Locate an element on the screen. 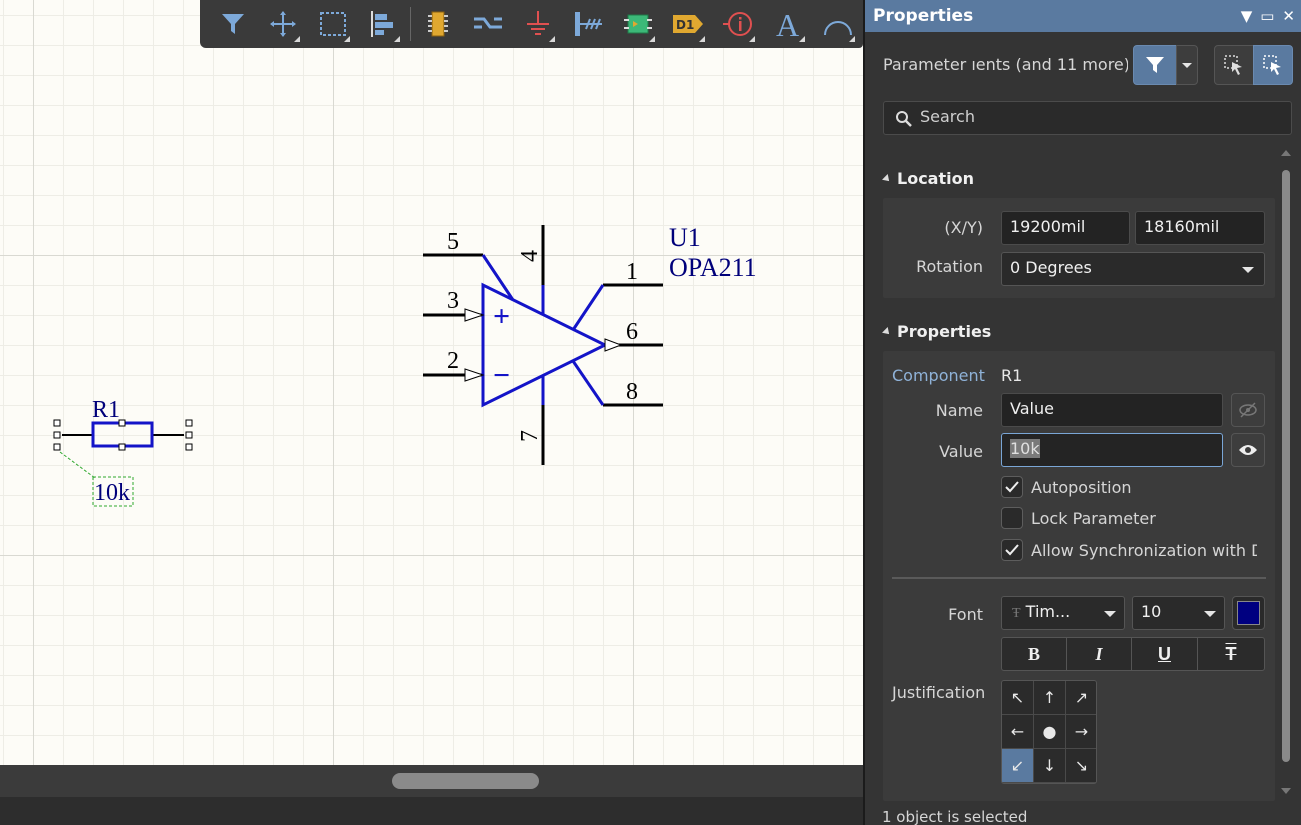 Image resolution: width=1301 pixels, height=825 pixels. directive-button is located at coordinates (738, 24).